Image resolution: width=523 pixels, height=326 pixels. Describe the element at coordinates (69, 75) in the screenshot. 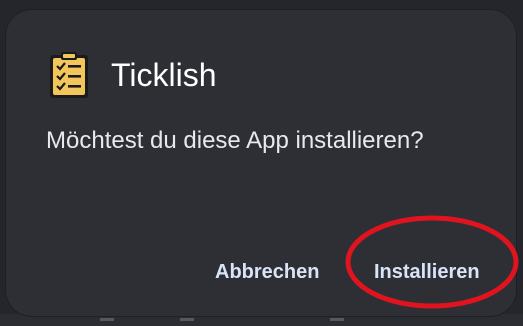

I see `clipboard-checklist-icon` at that location.